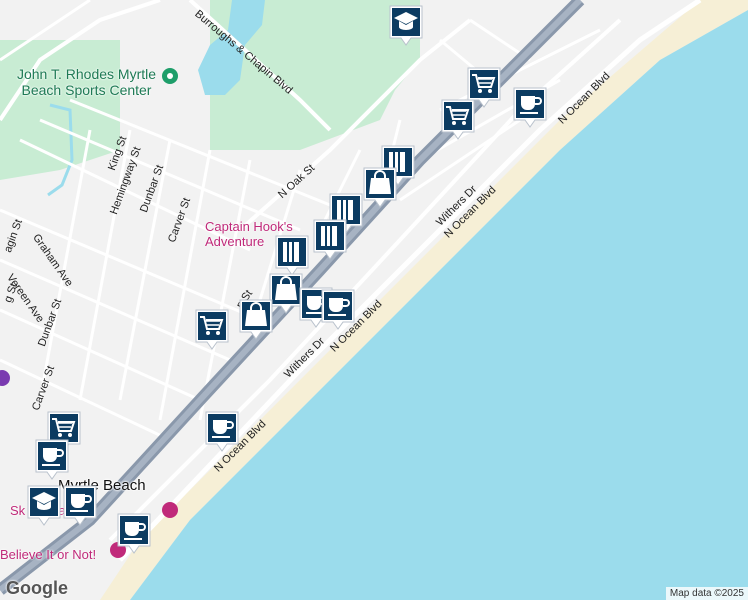 The image size is (748, 600). I want to click on store-pin, so click(330, 240).